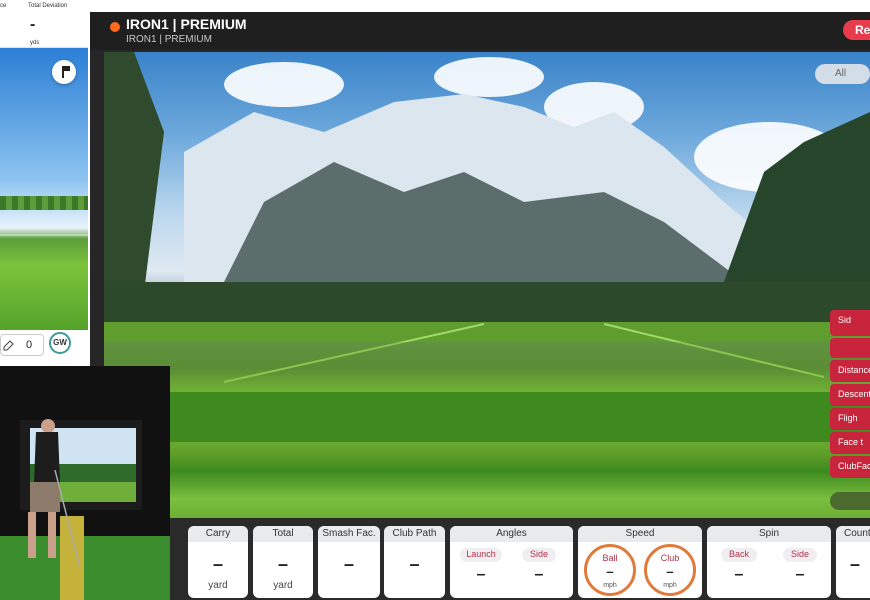 The image size is (870, 600). I want to click on ball-speed-label: Ball, so click(610, 558).